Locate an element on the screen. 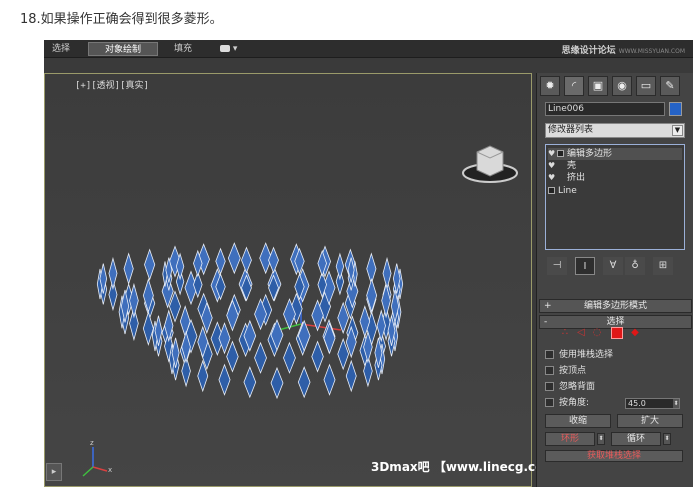 This screenshot has height=487, width=693. edge-icon: ◁ is located at coordinates (581, 333).